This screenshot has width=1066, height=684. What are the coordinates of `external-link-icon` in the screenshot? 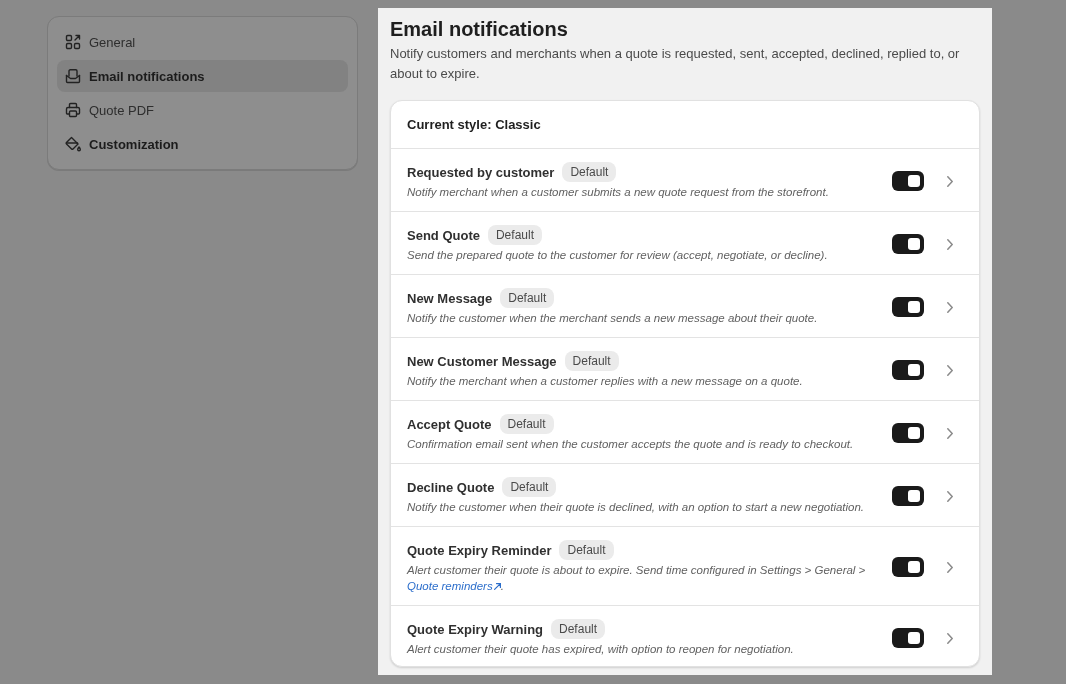 It's located at (497, 586).